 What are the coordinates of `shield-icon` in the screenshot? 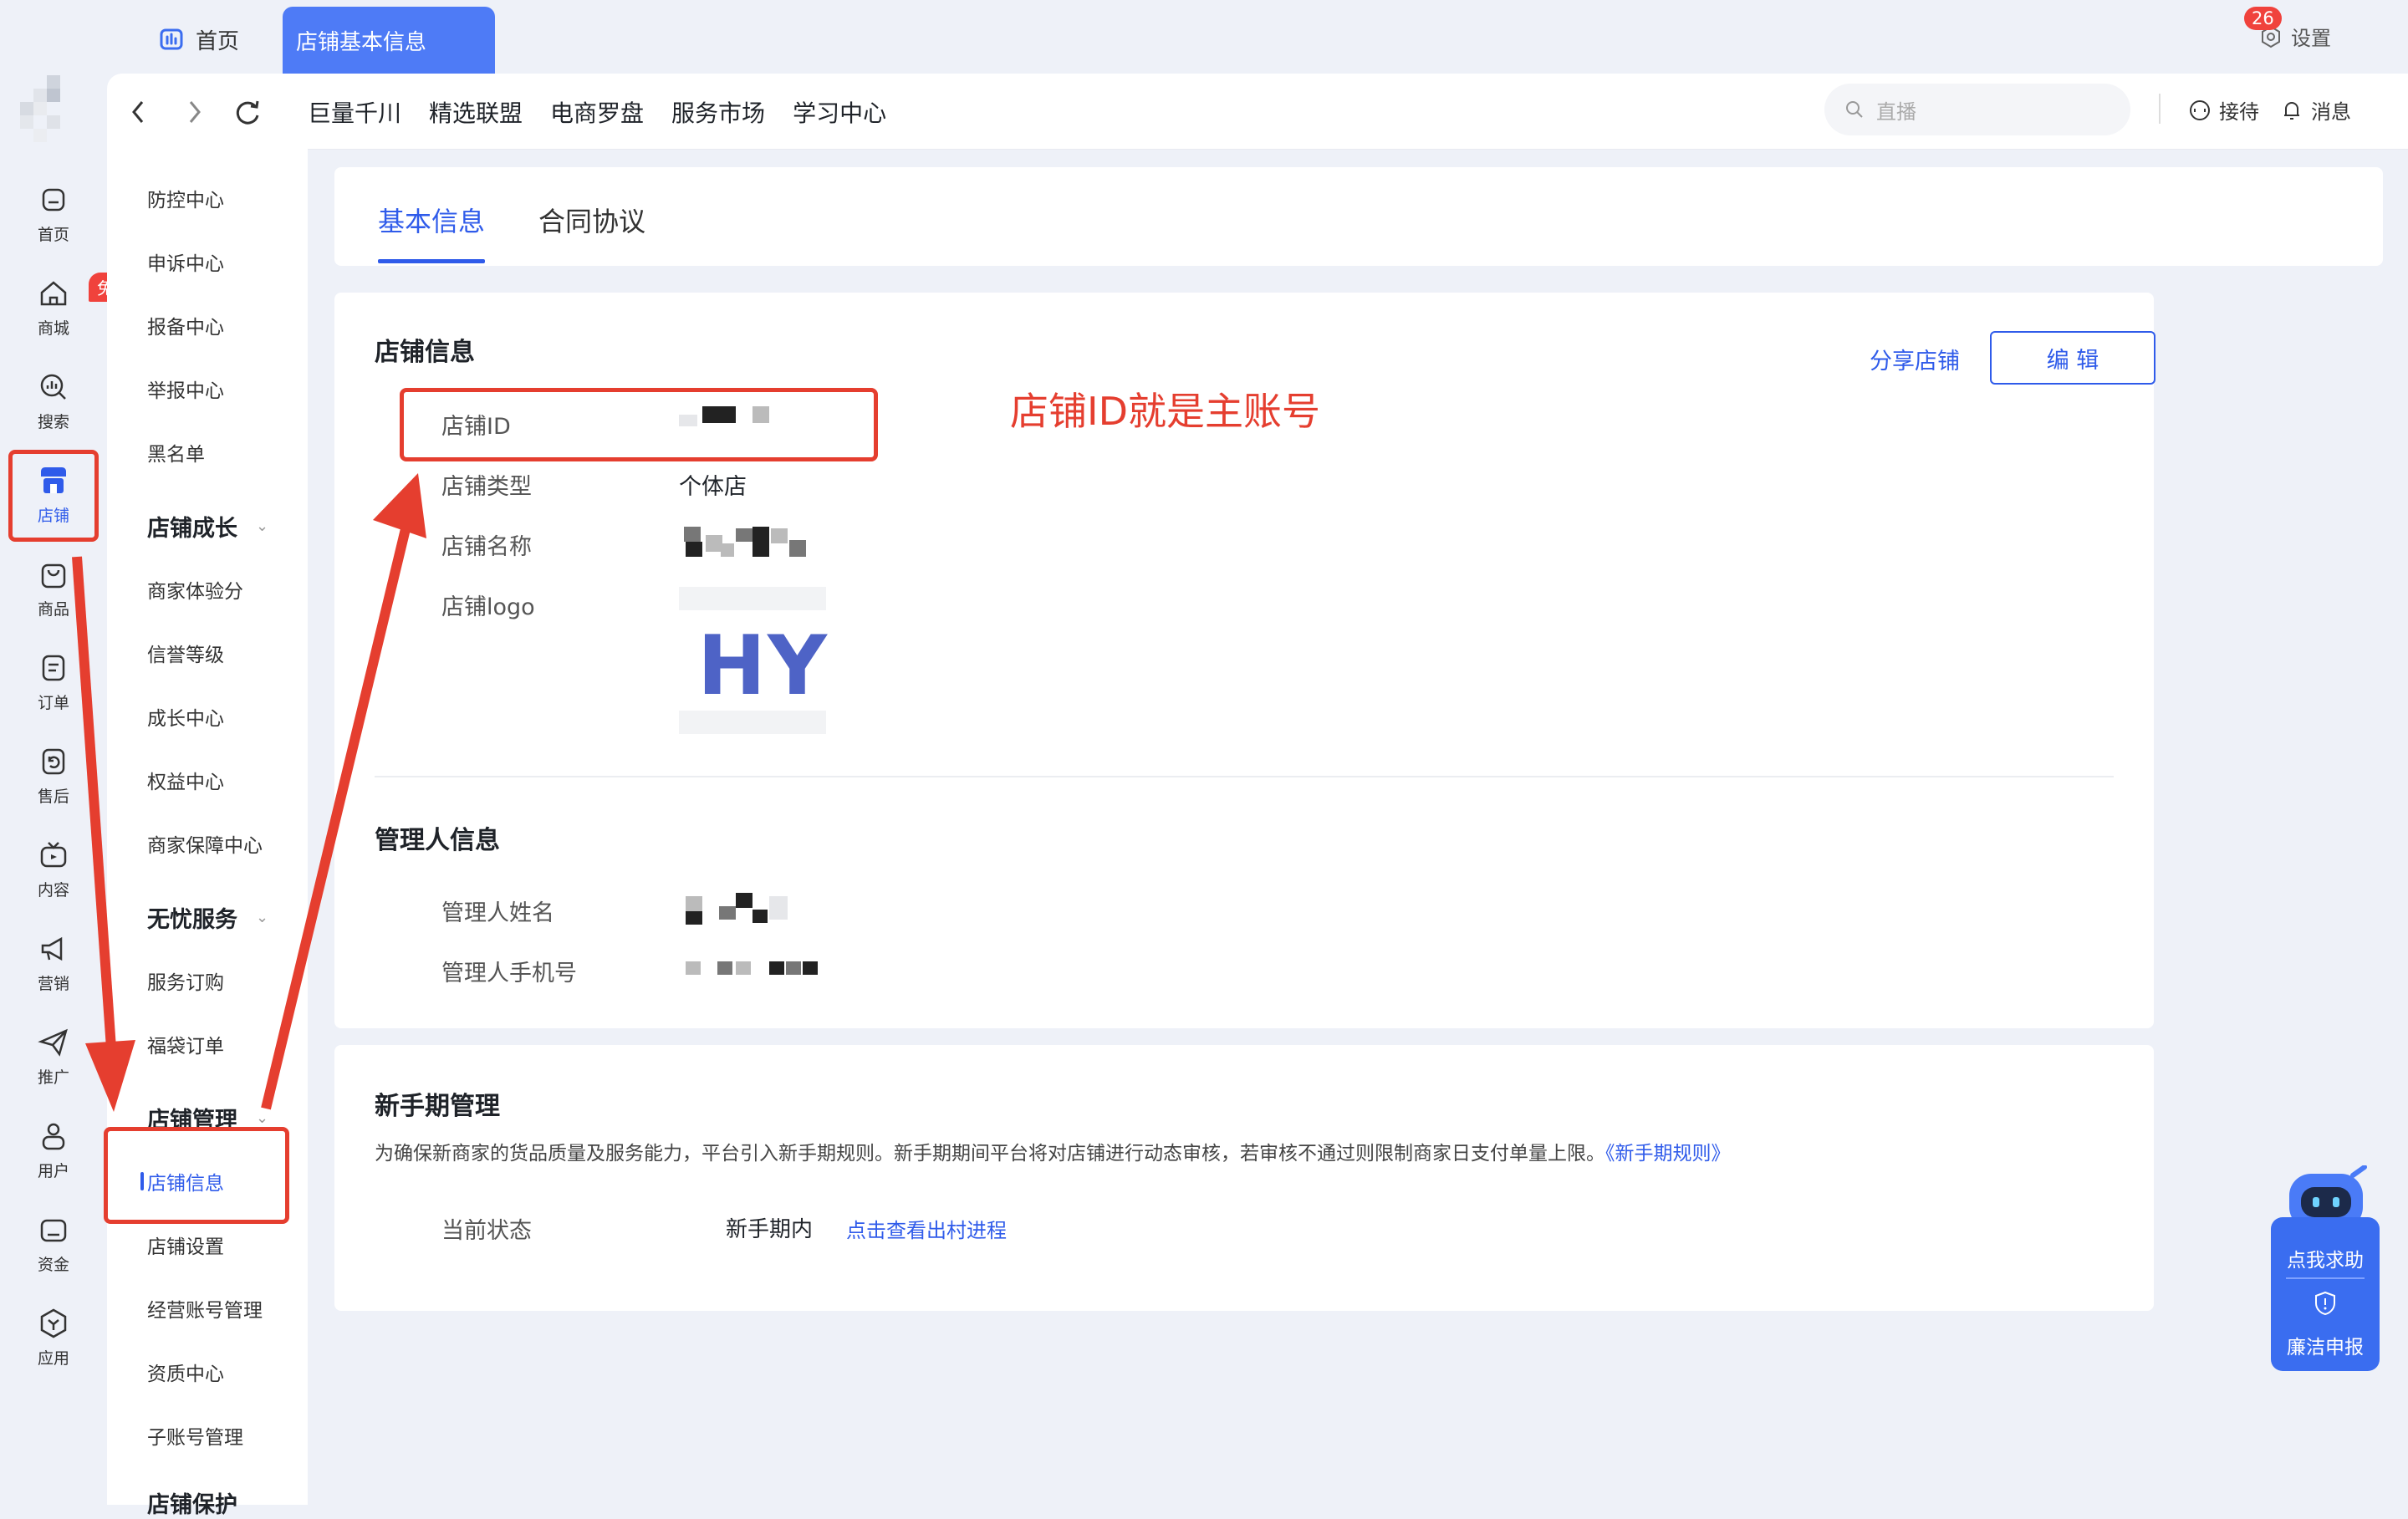 It's located at (2325, 1303).